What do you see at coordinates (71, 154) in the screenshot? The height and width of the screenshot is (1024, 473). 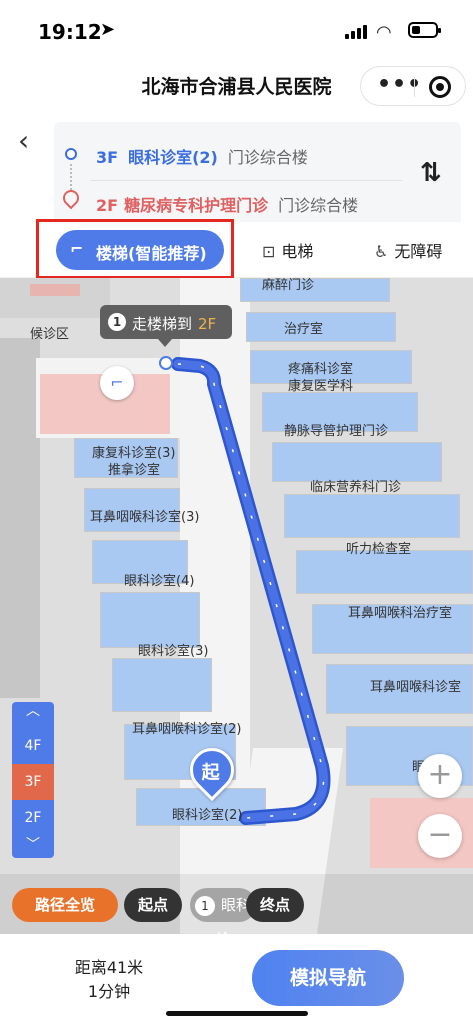 I see `start-dot-icon` at bounding box center [71, 154].